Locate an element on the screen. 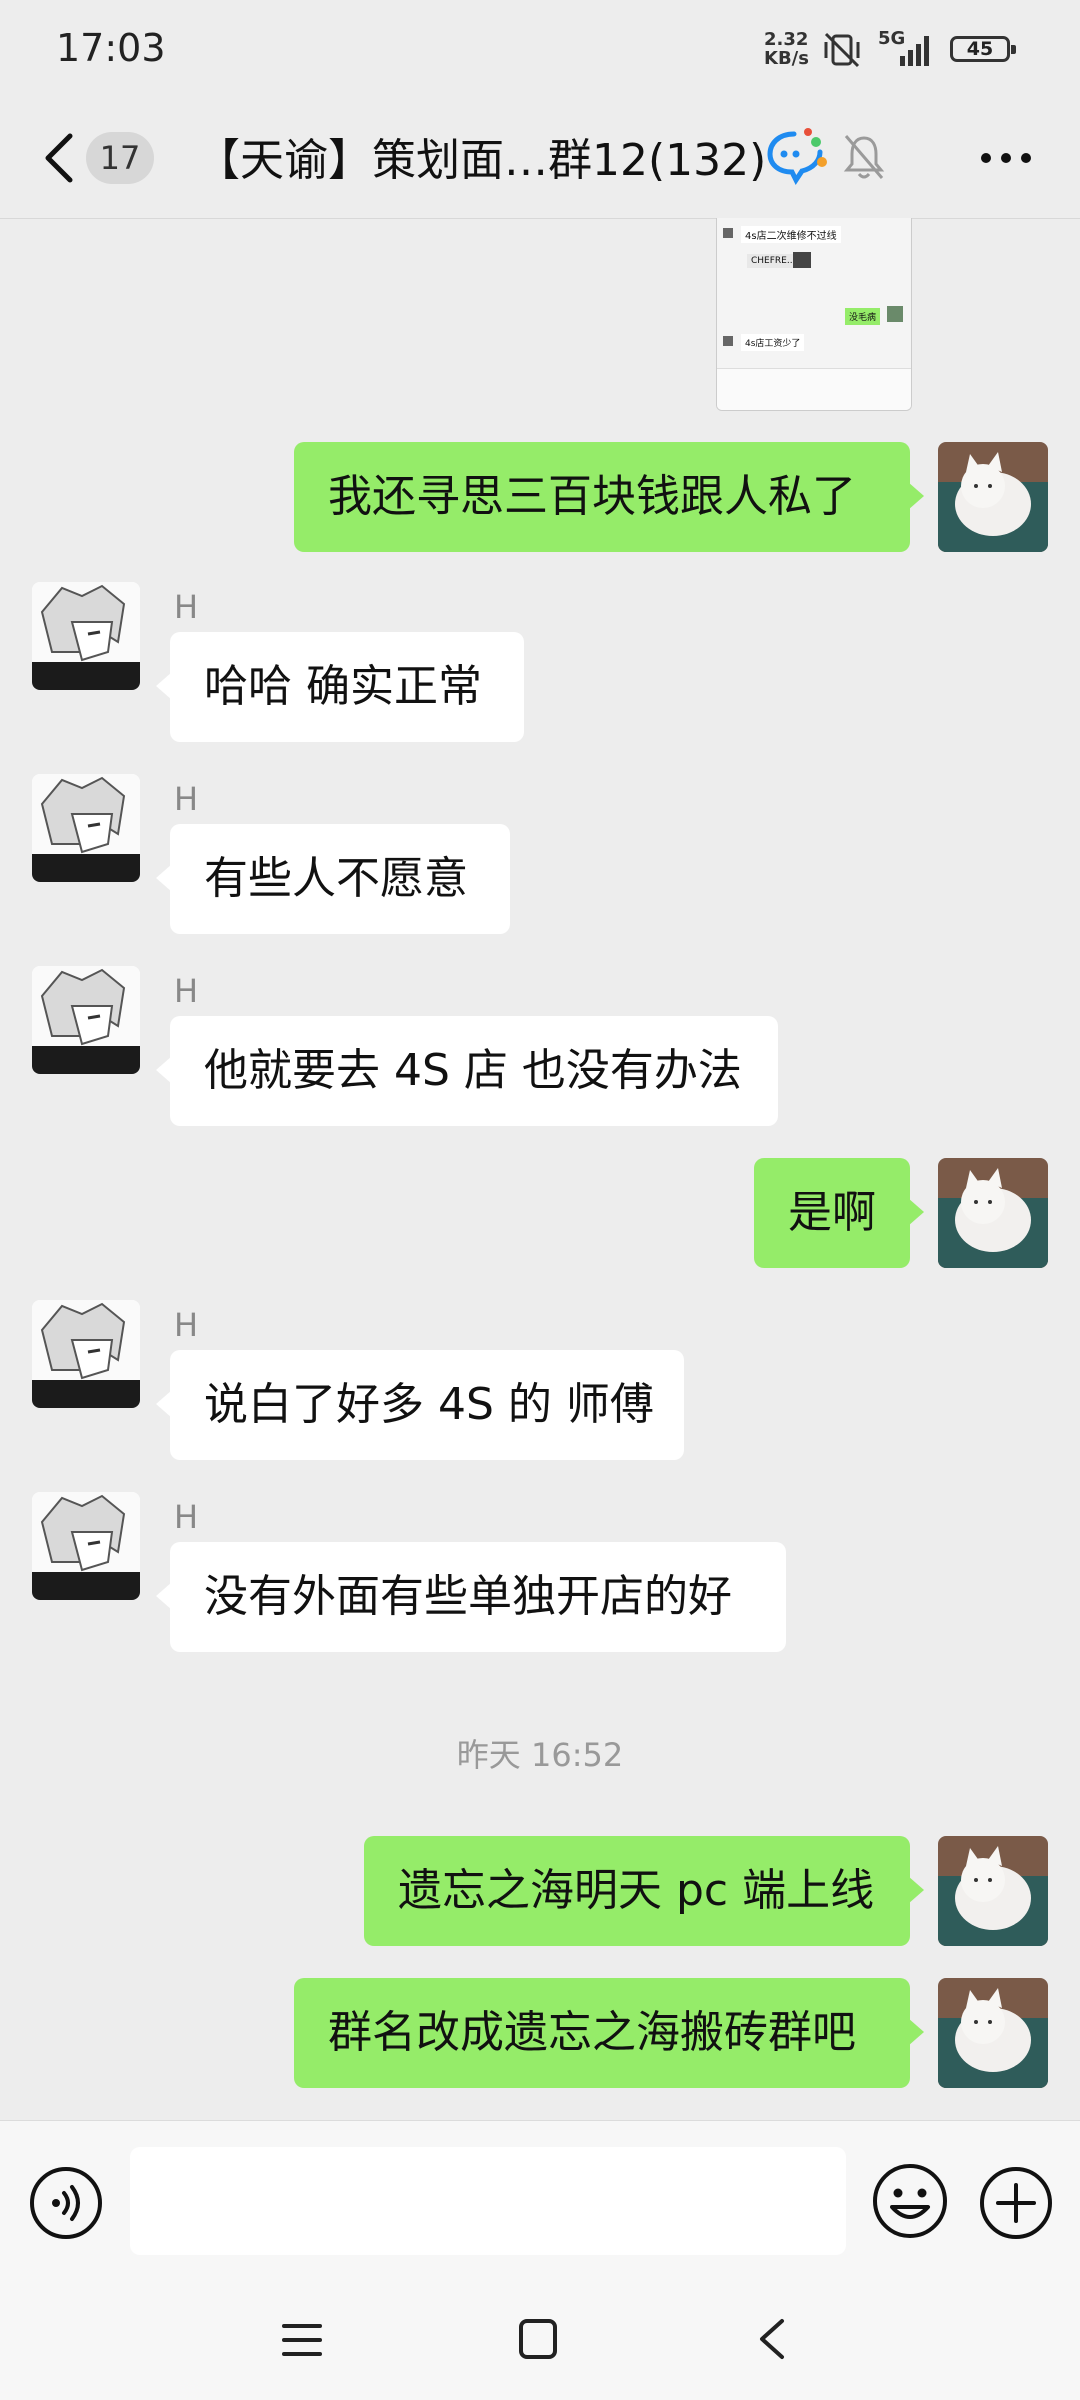 This screenshot has width=1080, height=2400. battery-indicator: 45 is located at coordinates (983, 49).